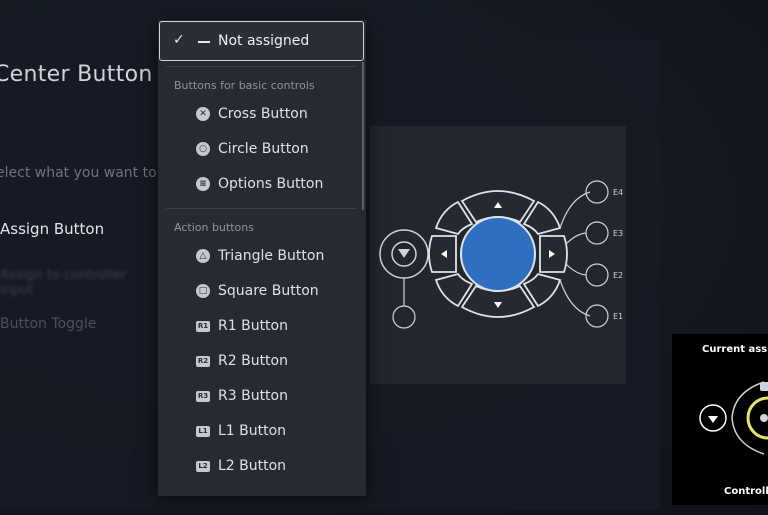  I want to click on section-header-basic: Buttons for basic controls, so click(244, 85).